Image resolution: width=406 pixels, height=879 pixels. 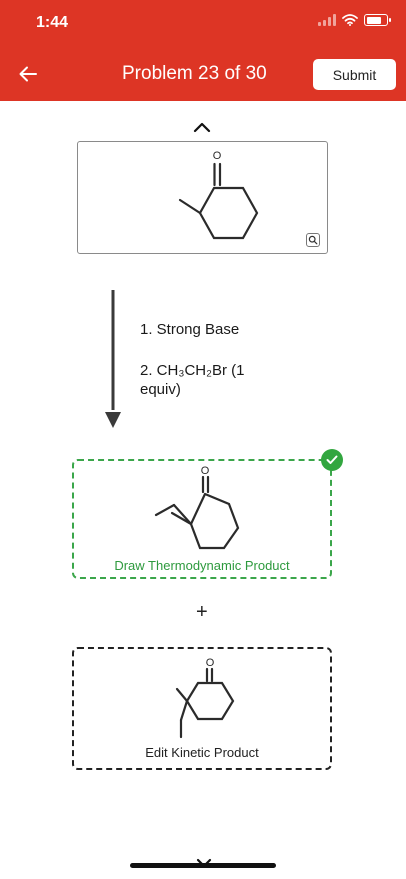 I want to click on magnifier-icon, so click(x=313, y=240).